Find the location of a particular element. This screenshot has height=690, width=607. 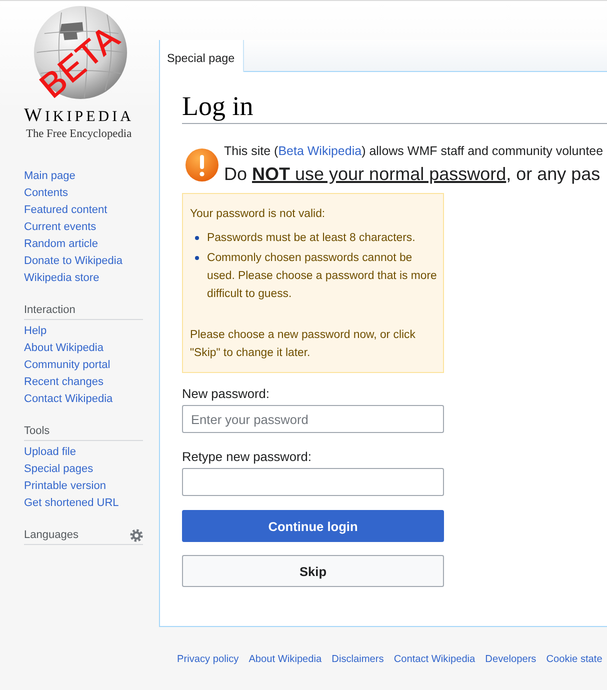

sidebar-link: Printable version is located at coordinates (65, 486).